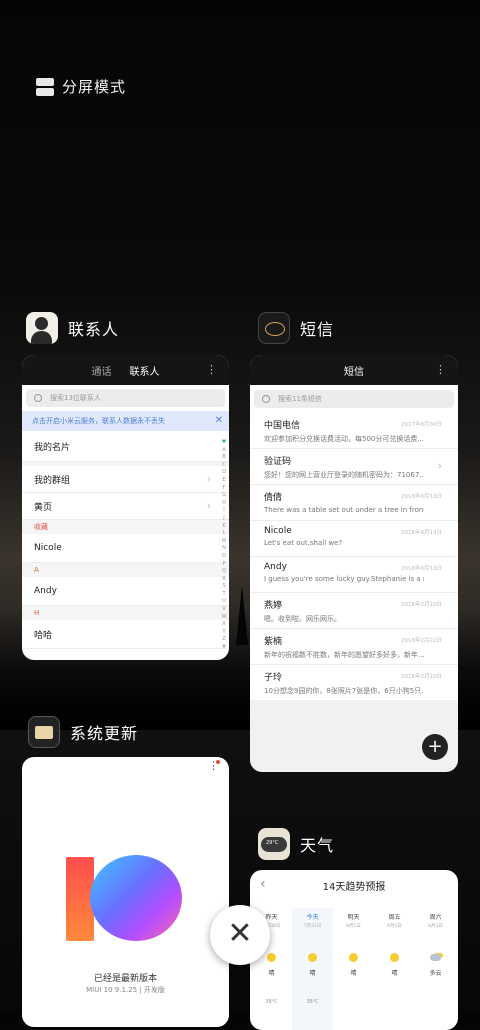  I want to click on my-groups-row: 我的群组 ›, so click(125, 479).